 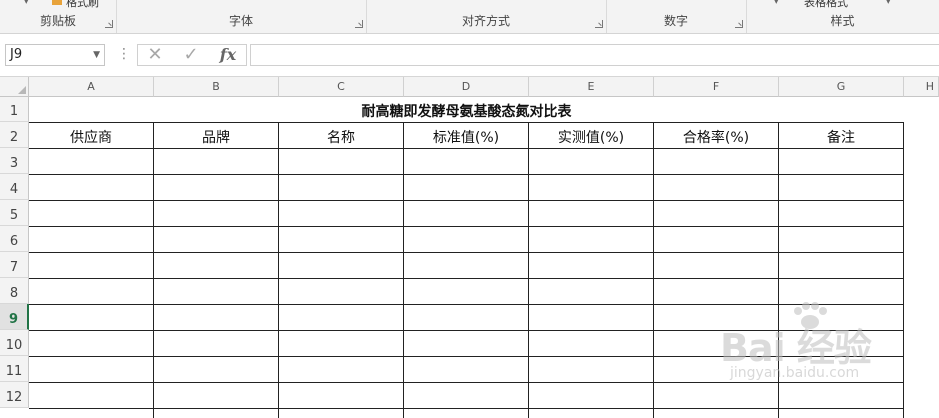 I want to click on column-header-b: B, so click(x=216, y=87).